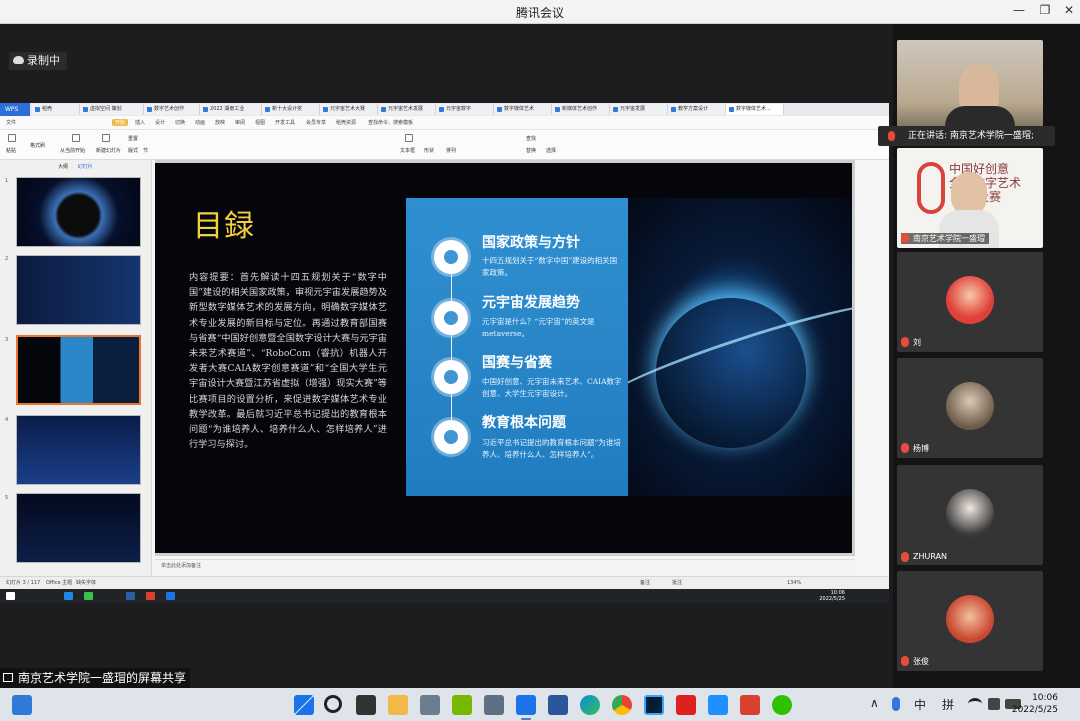 The width and height of the screenshot is (1080, 721). I want to click on close-icon: ✕, so click(1069, 10).